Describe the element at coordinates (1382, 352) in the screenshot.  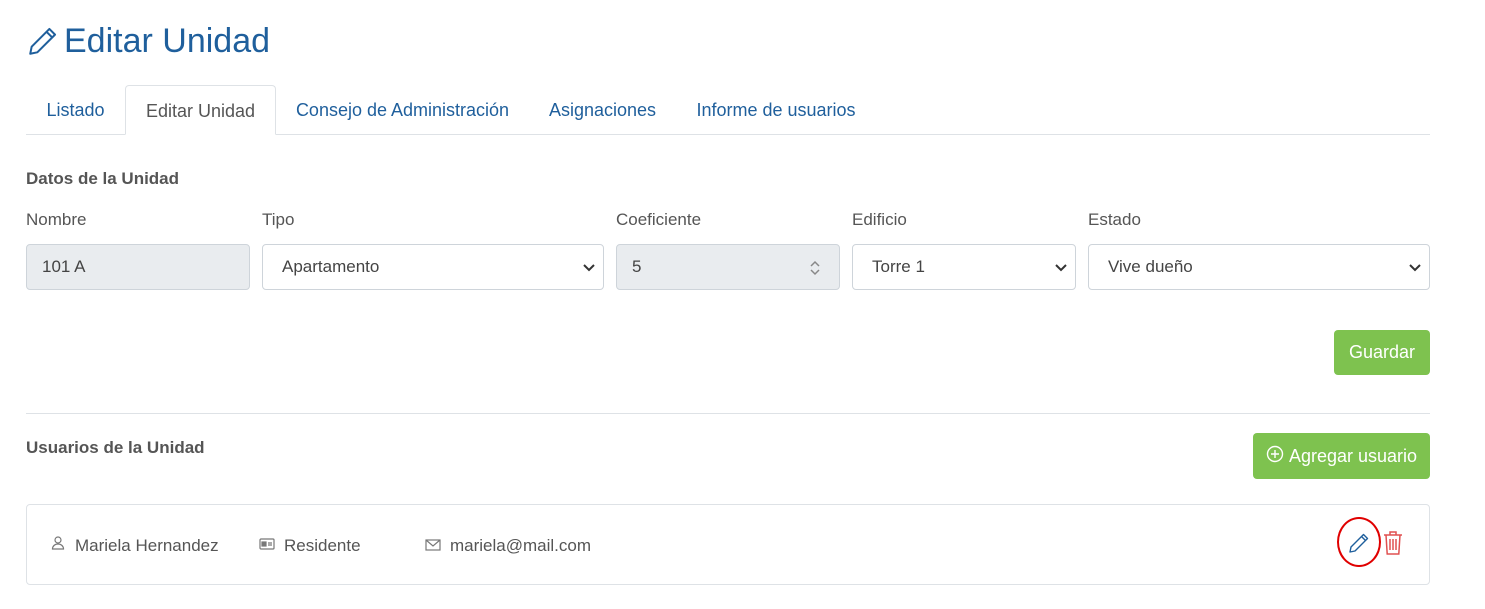
I see `save-button: Guardar` at that location.